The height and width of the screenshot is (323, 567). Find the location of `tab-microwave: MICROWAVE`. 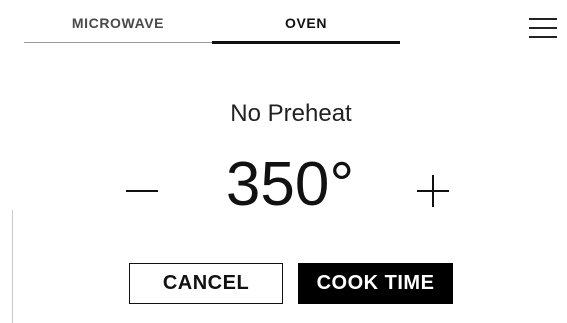

tab-microwave: MICROWAVE is located at coordinates (118, 23).